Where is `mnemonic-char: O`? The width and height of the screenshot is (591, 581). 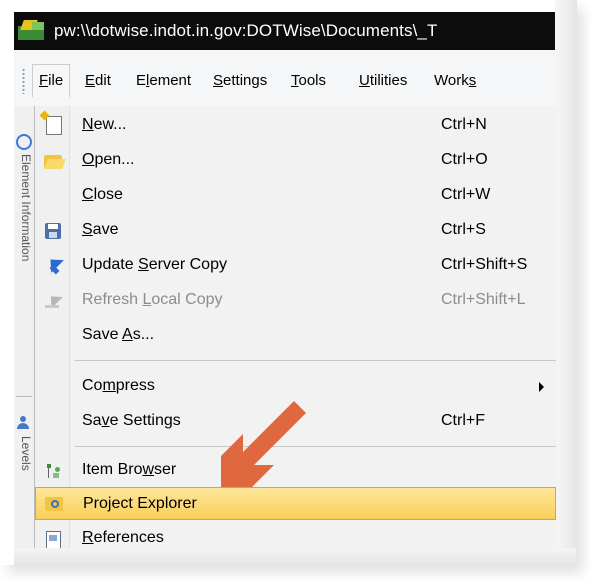 mnemonic-char: O is located at coordinates (88, 159).